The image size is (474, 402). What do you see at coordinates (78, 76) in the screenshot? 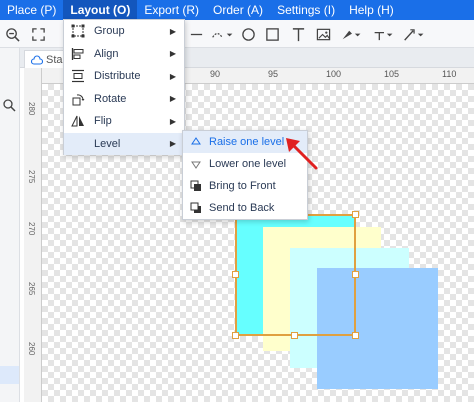
I see `distribute-icon` at bounding box center [78, 76].